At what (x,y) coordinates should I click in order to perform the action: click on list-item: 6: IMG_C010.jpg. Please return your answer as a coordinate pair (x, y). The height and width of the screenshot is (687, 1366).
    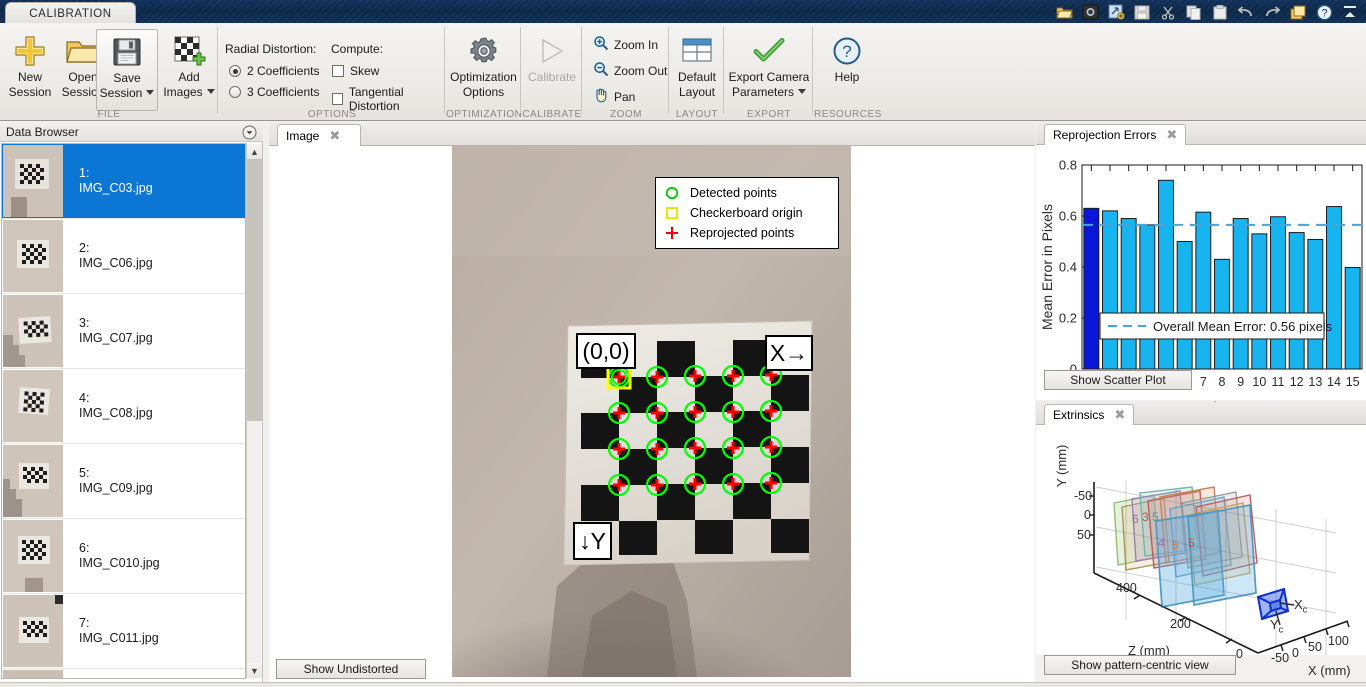
    Looking at the image, I should click on (123, 556).